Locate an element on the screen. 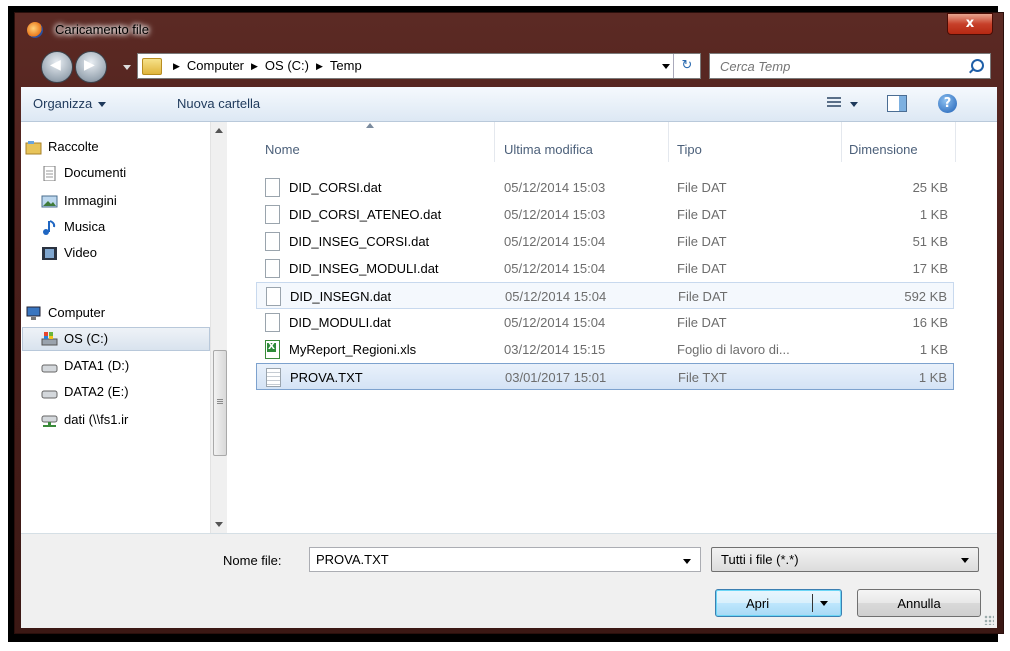 The width and height of the screenshot is (1010, 651). cancel-button-label: Annulla is located at coordinates (919, 603).